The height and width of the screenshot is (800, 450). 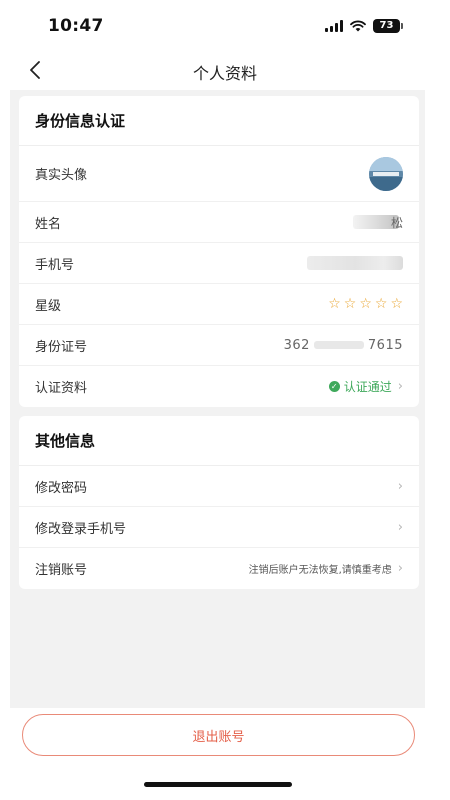 What do you see at coordinates (219, 121) in the screenshot?
I see `identity-card-title: 身份信息认证` at bounding box center [219, 121].